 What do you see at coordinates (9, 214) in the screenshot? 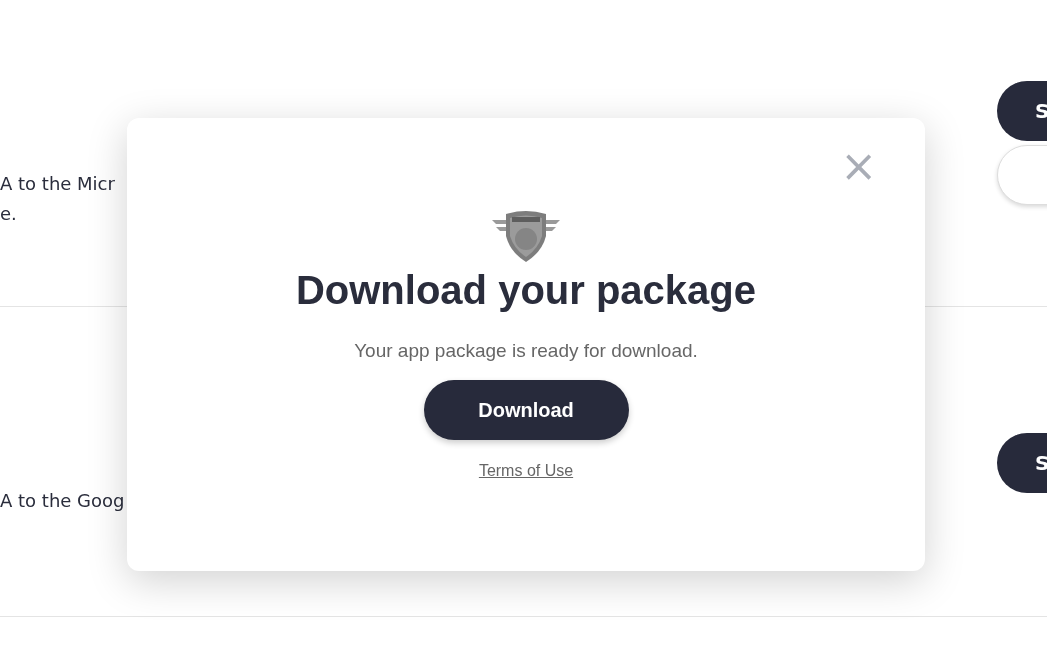
I see `row-text: e.` at bounding box center [9, 214].